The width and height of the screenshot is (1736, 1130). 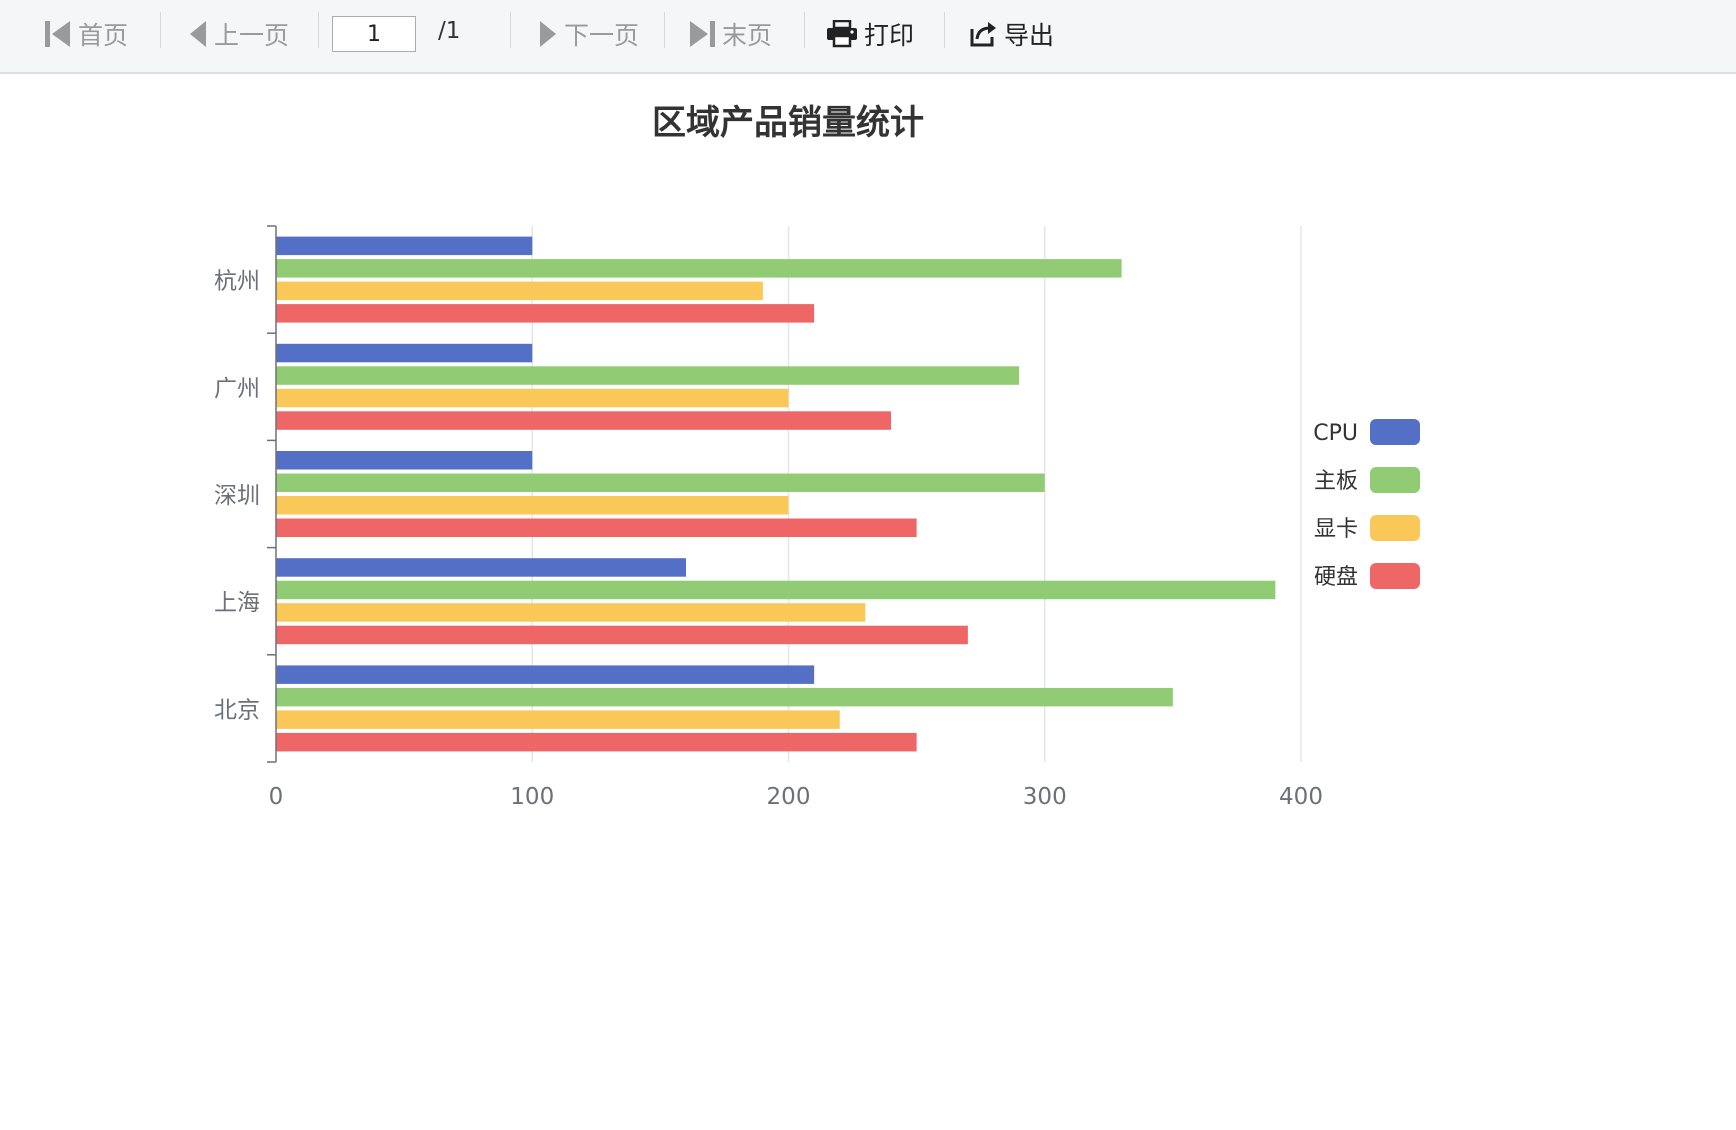 I want to click on prev-page-label: 上一页, so click(x=252, y=35).